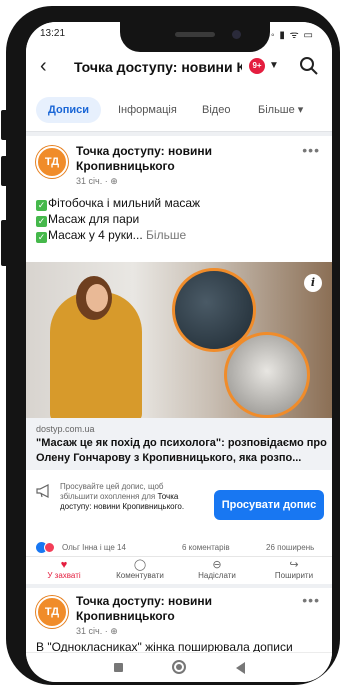 The width and height of the screenshot is (346, 691). Describe the element at coordinates (43, 66) in the screenshot. I see `back-arrow-icon: ‹` at that location.